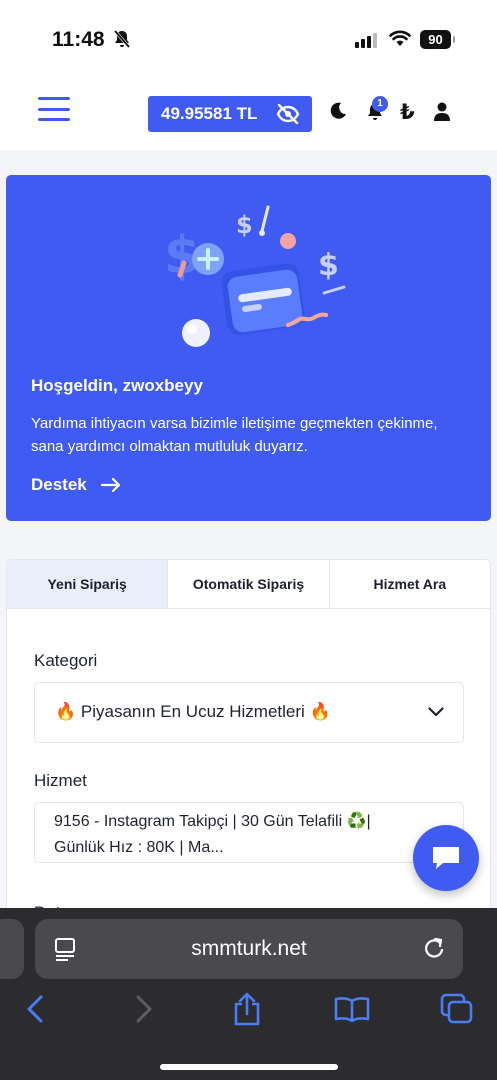 The image size is (497, 1080). I want to click on moon-icon, so click(338, 111).